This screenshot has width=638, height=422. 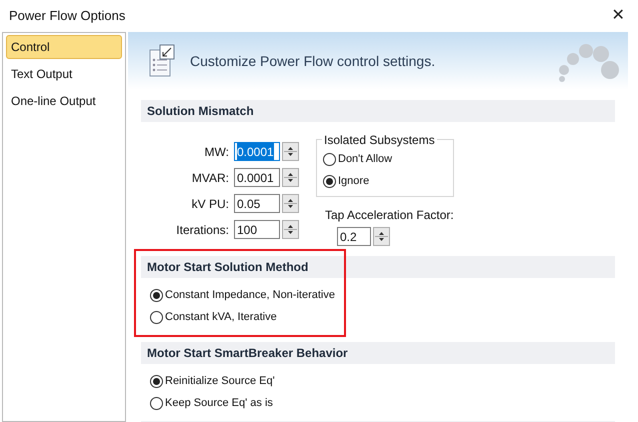 What do you see at coordinates (354, 236) in the screenshot?
I see `number-field: 0.2` at bounding box center [354, 236].